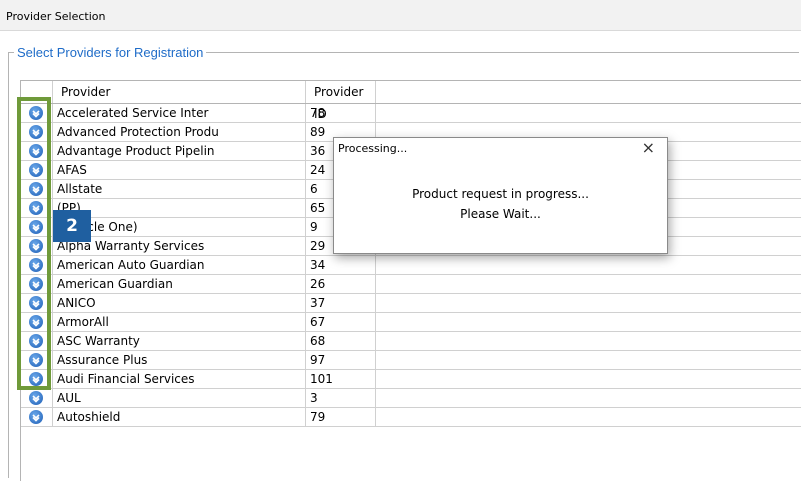  Describe the element at coordinates (110, 52) in the screenshot. I see `group-legend: Select Providers for Registration` at that location.